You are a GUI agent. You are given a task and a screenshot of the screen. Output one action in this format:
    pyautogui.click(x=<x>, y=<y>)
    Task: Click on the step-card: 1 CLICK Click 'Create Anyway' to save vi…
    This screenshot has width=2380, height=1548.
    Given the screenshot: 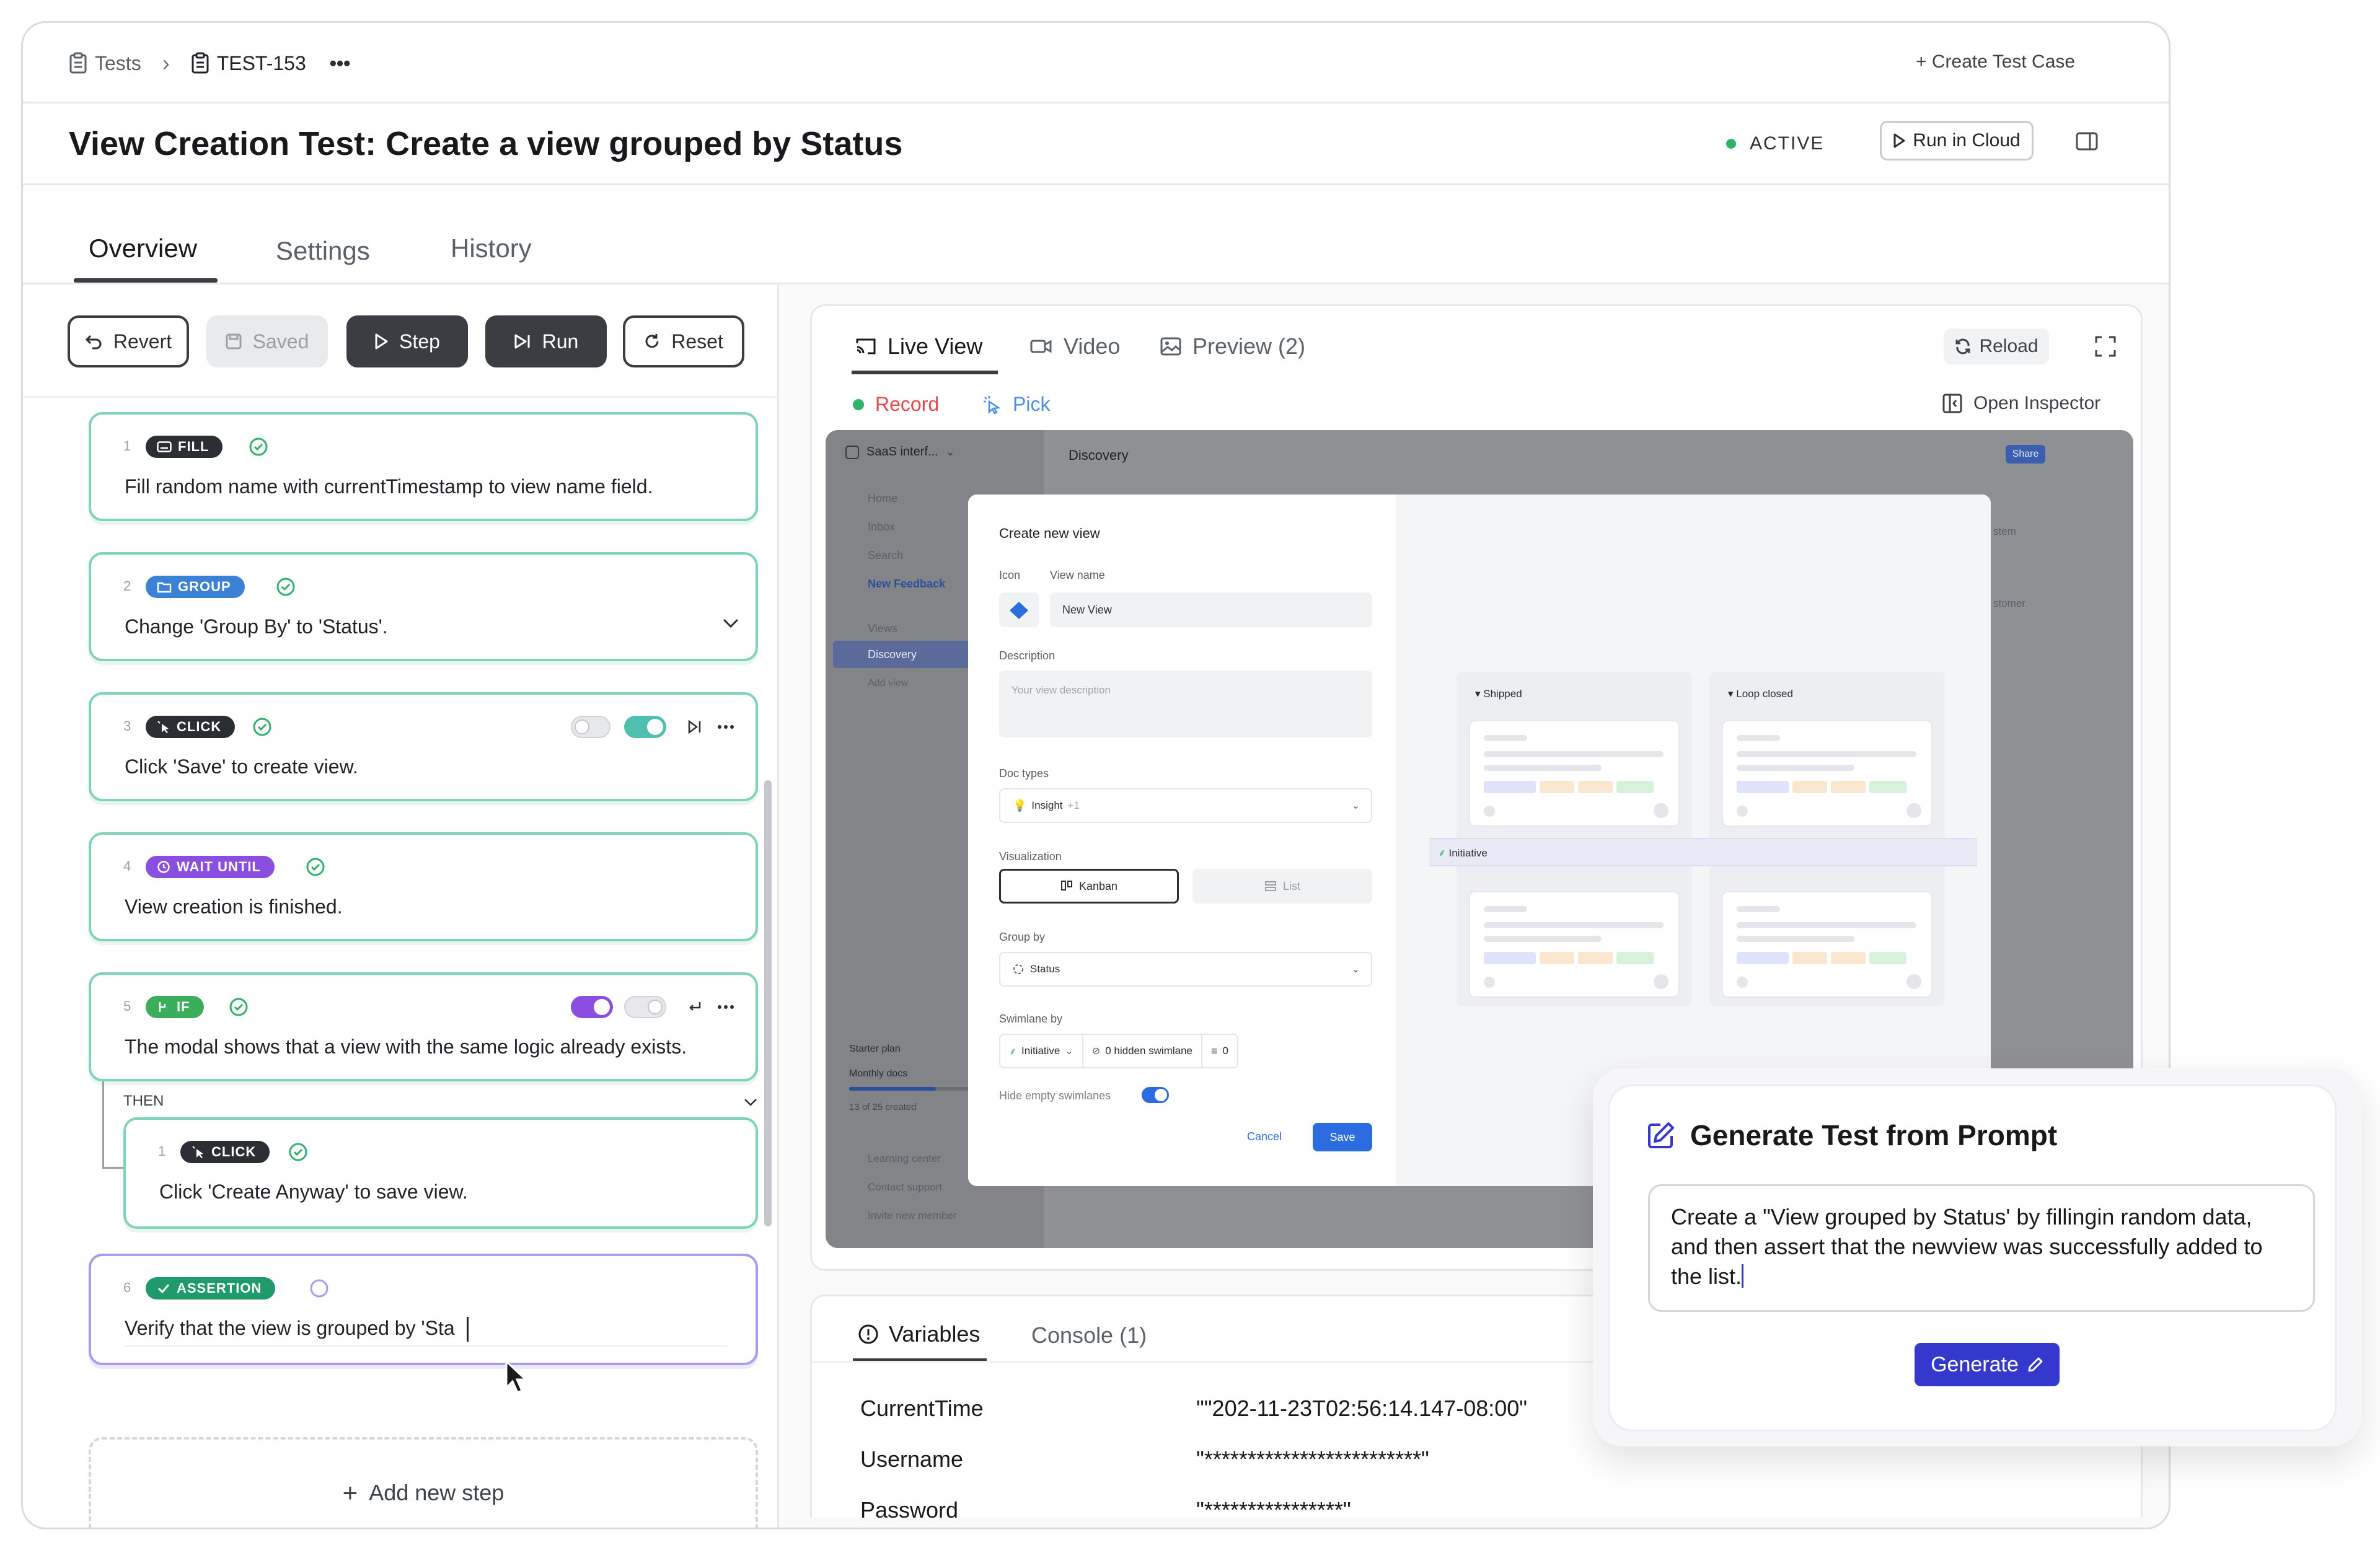 What is the action you would take?
    pyautogui.click(x=440, y=1173)
    